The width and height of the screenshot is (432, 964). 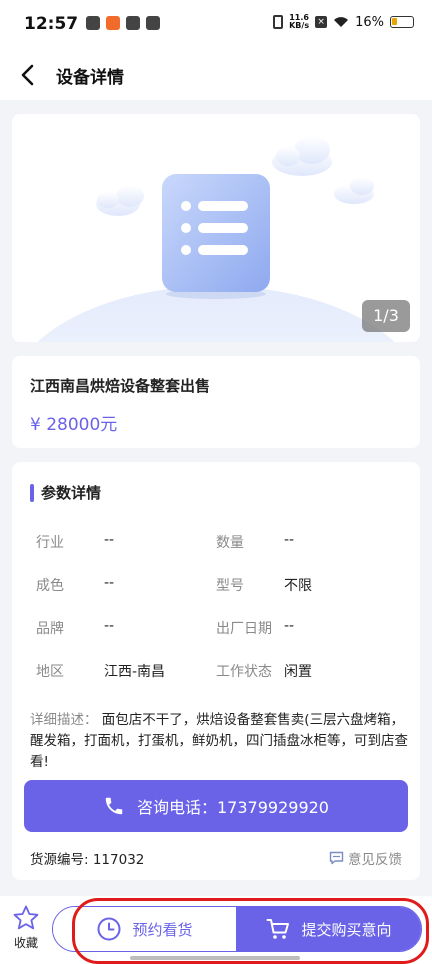 What do you see at coordinates (50, 543) in the screenshot?
I see `param-label: 行业` at bounding box center [50, 543].